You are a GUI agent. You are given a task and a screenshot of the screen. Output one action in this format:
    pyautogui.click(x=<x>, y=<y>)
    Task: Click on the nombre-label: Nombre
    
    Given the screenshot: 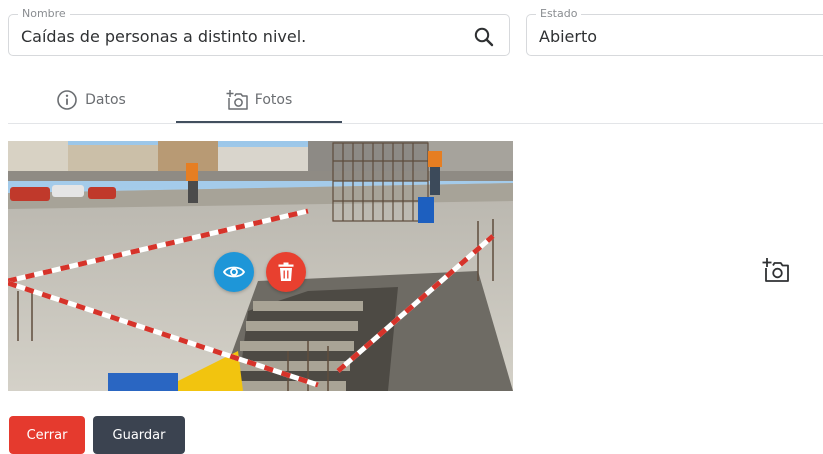 What is the action you would take?
    pyautogui.click(x=44, y=14)
    